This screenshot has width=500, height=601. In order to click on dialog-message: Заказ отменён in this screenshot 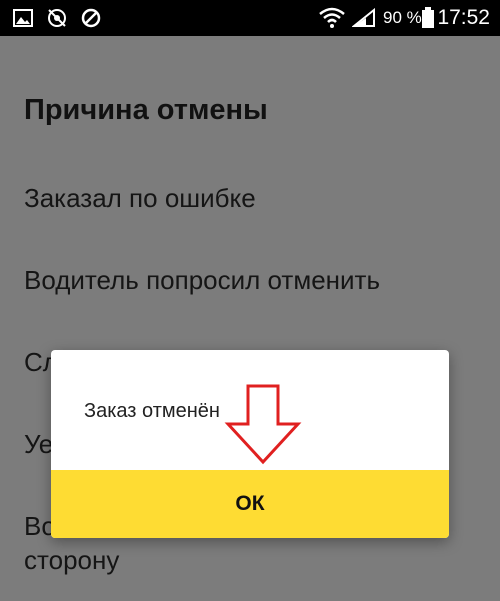, I will do `click(152, 411)`.